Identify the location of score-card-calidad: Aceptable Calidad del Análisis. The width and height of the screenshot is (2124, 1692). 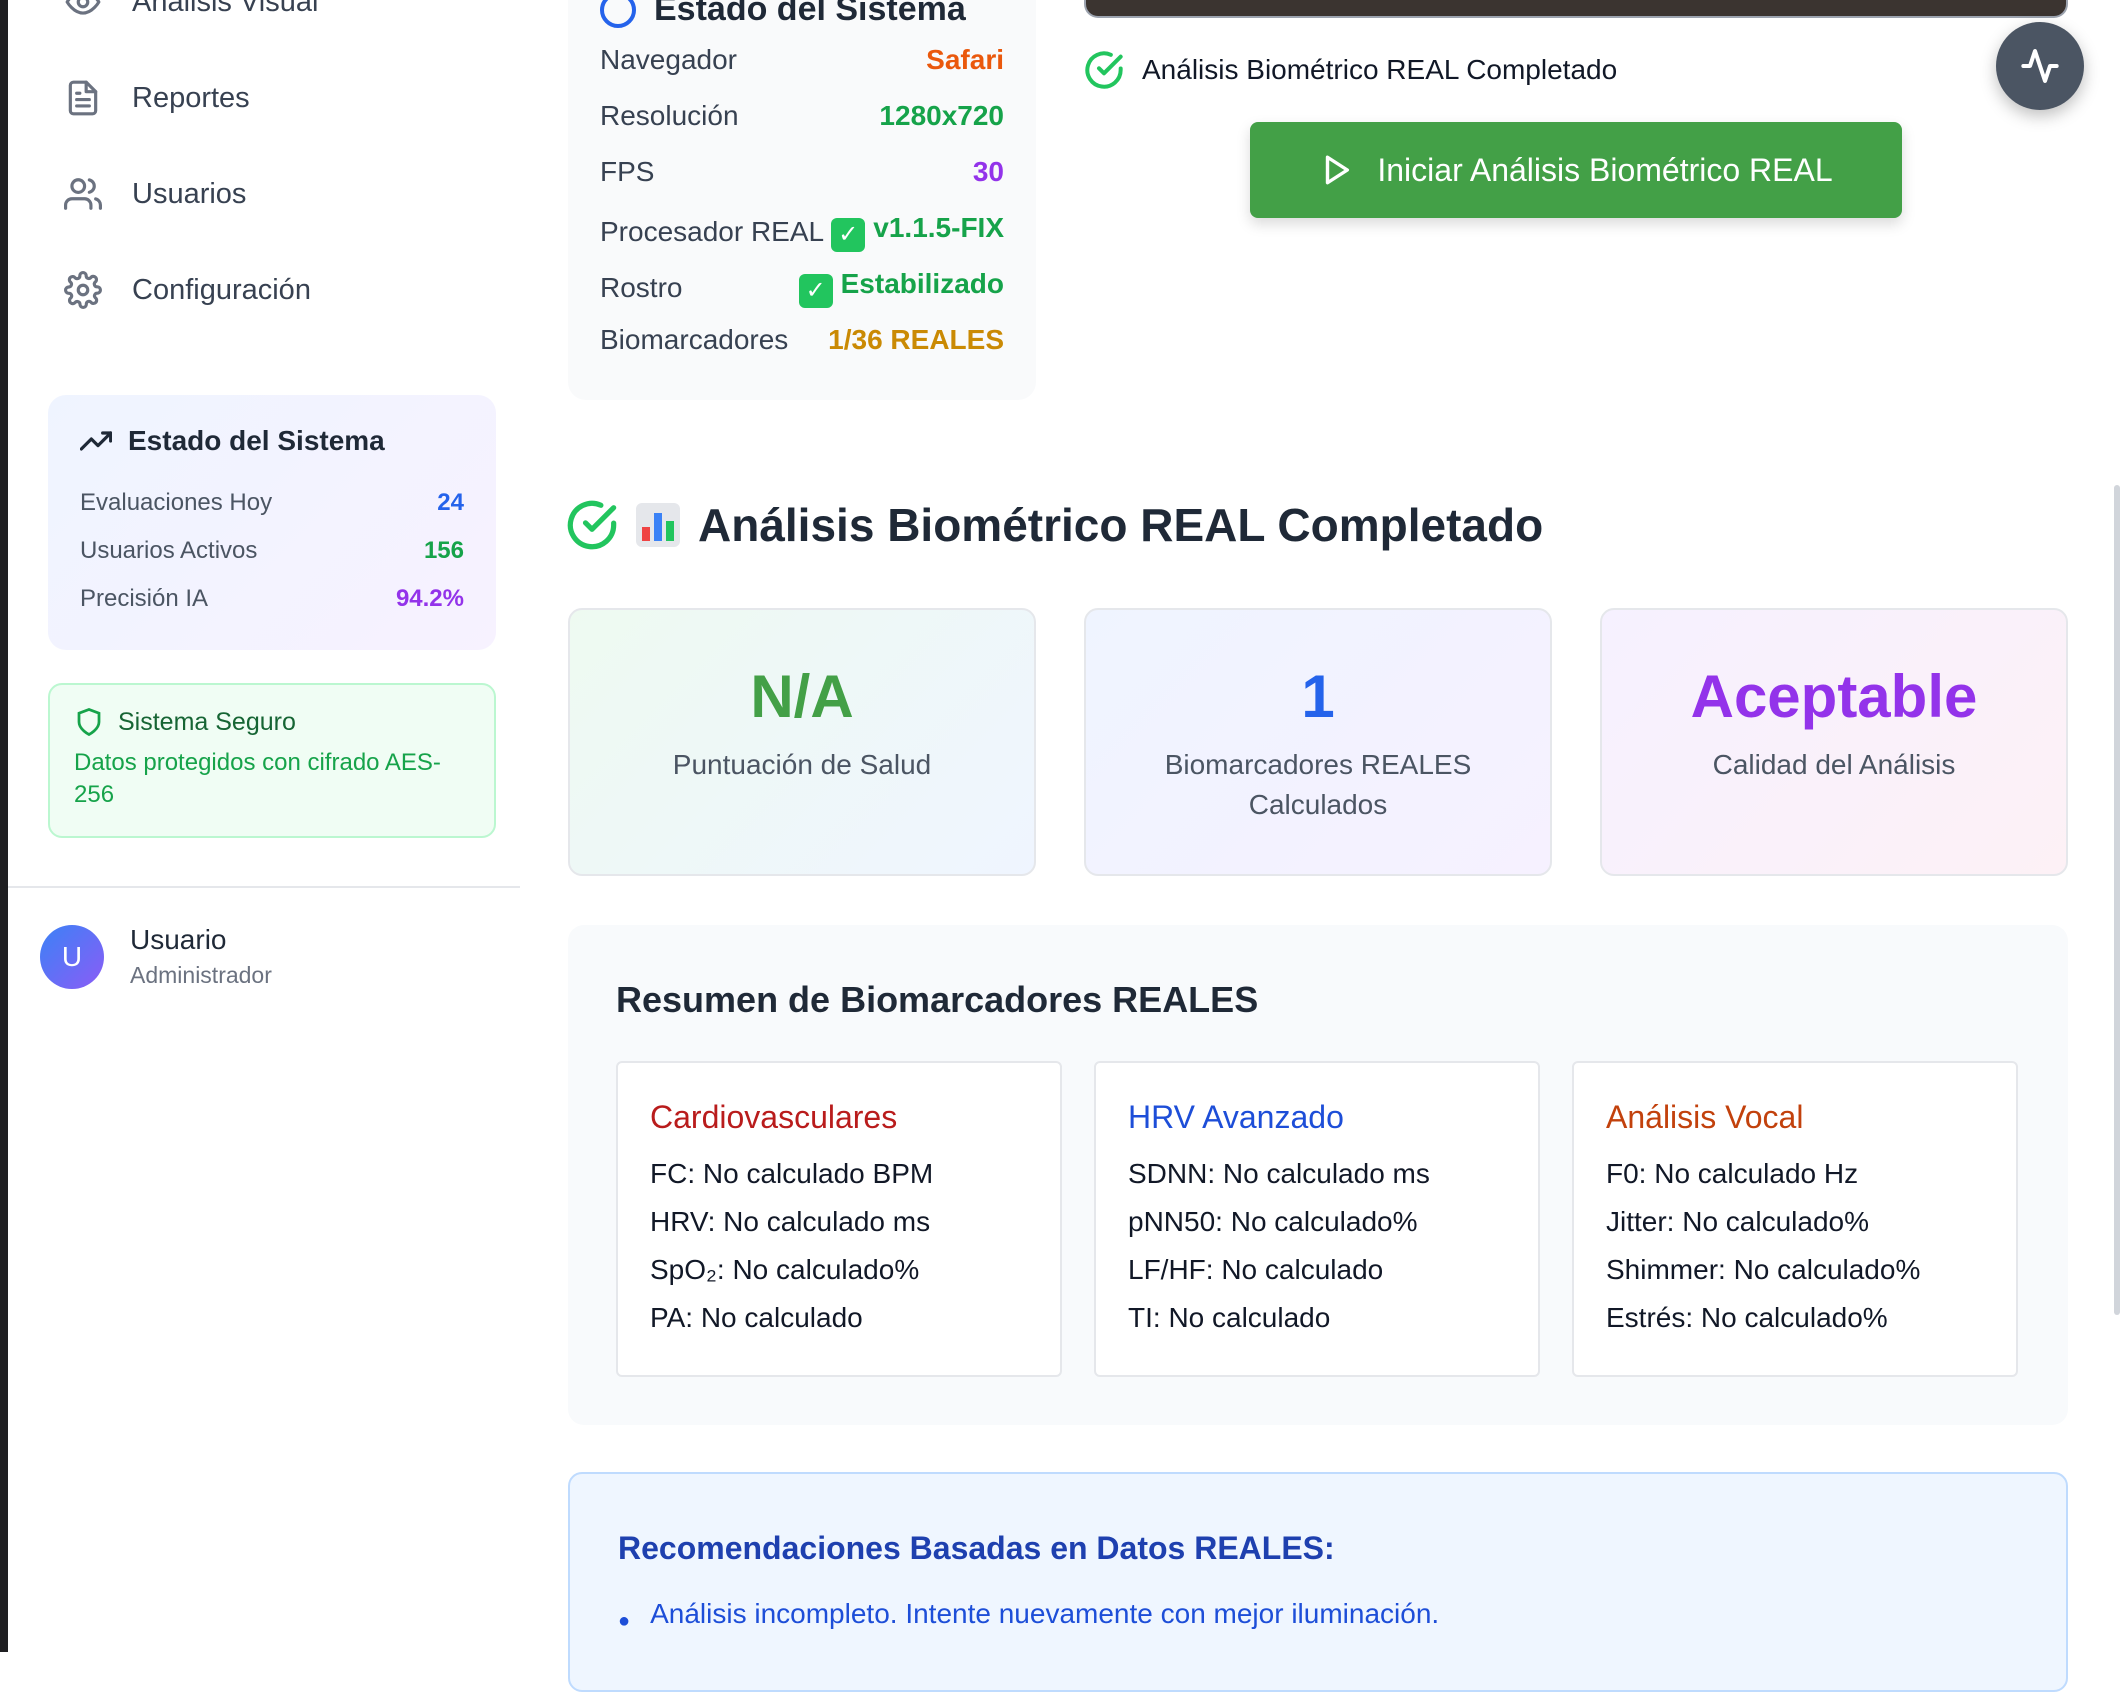
(1834, 742).